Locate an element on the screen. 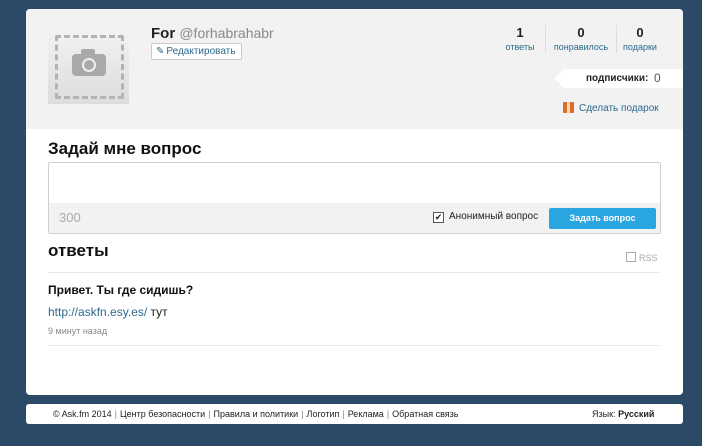  footer-link-logo: Логотип is located at coordinates (323, 414).